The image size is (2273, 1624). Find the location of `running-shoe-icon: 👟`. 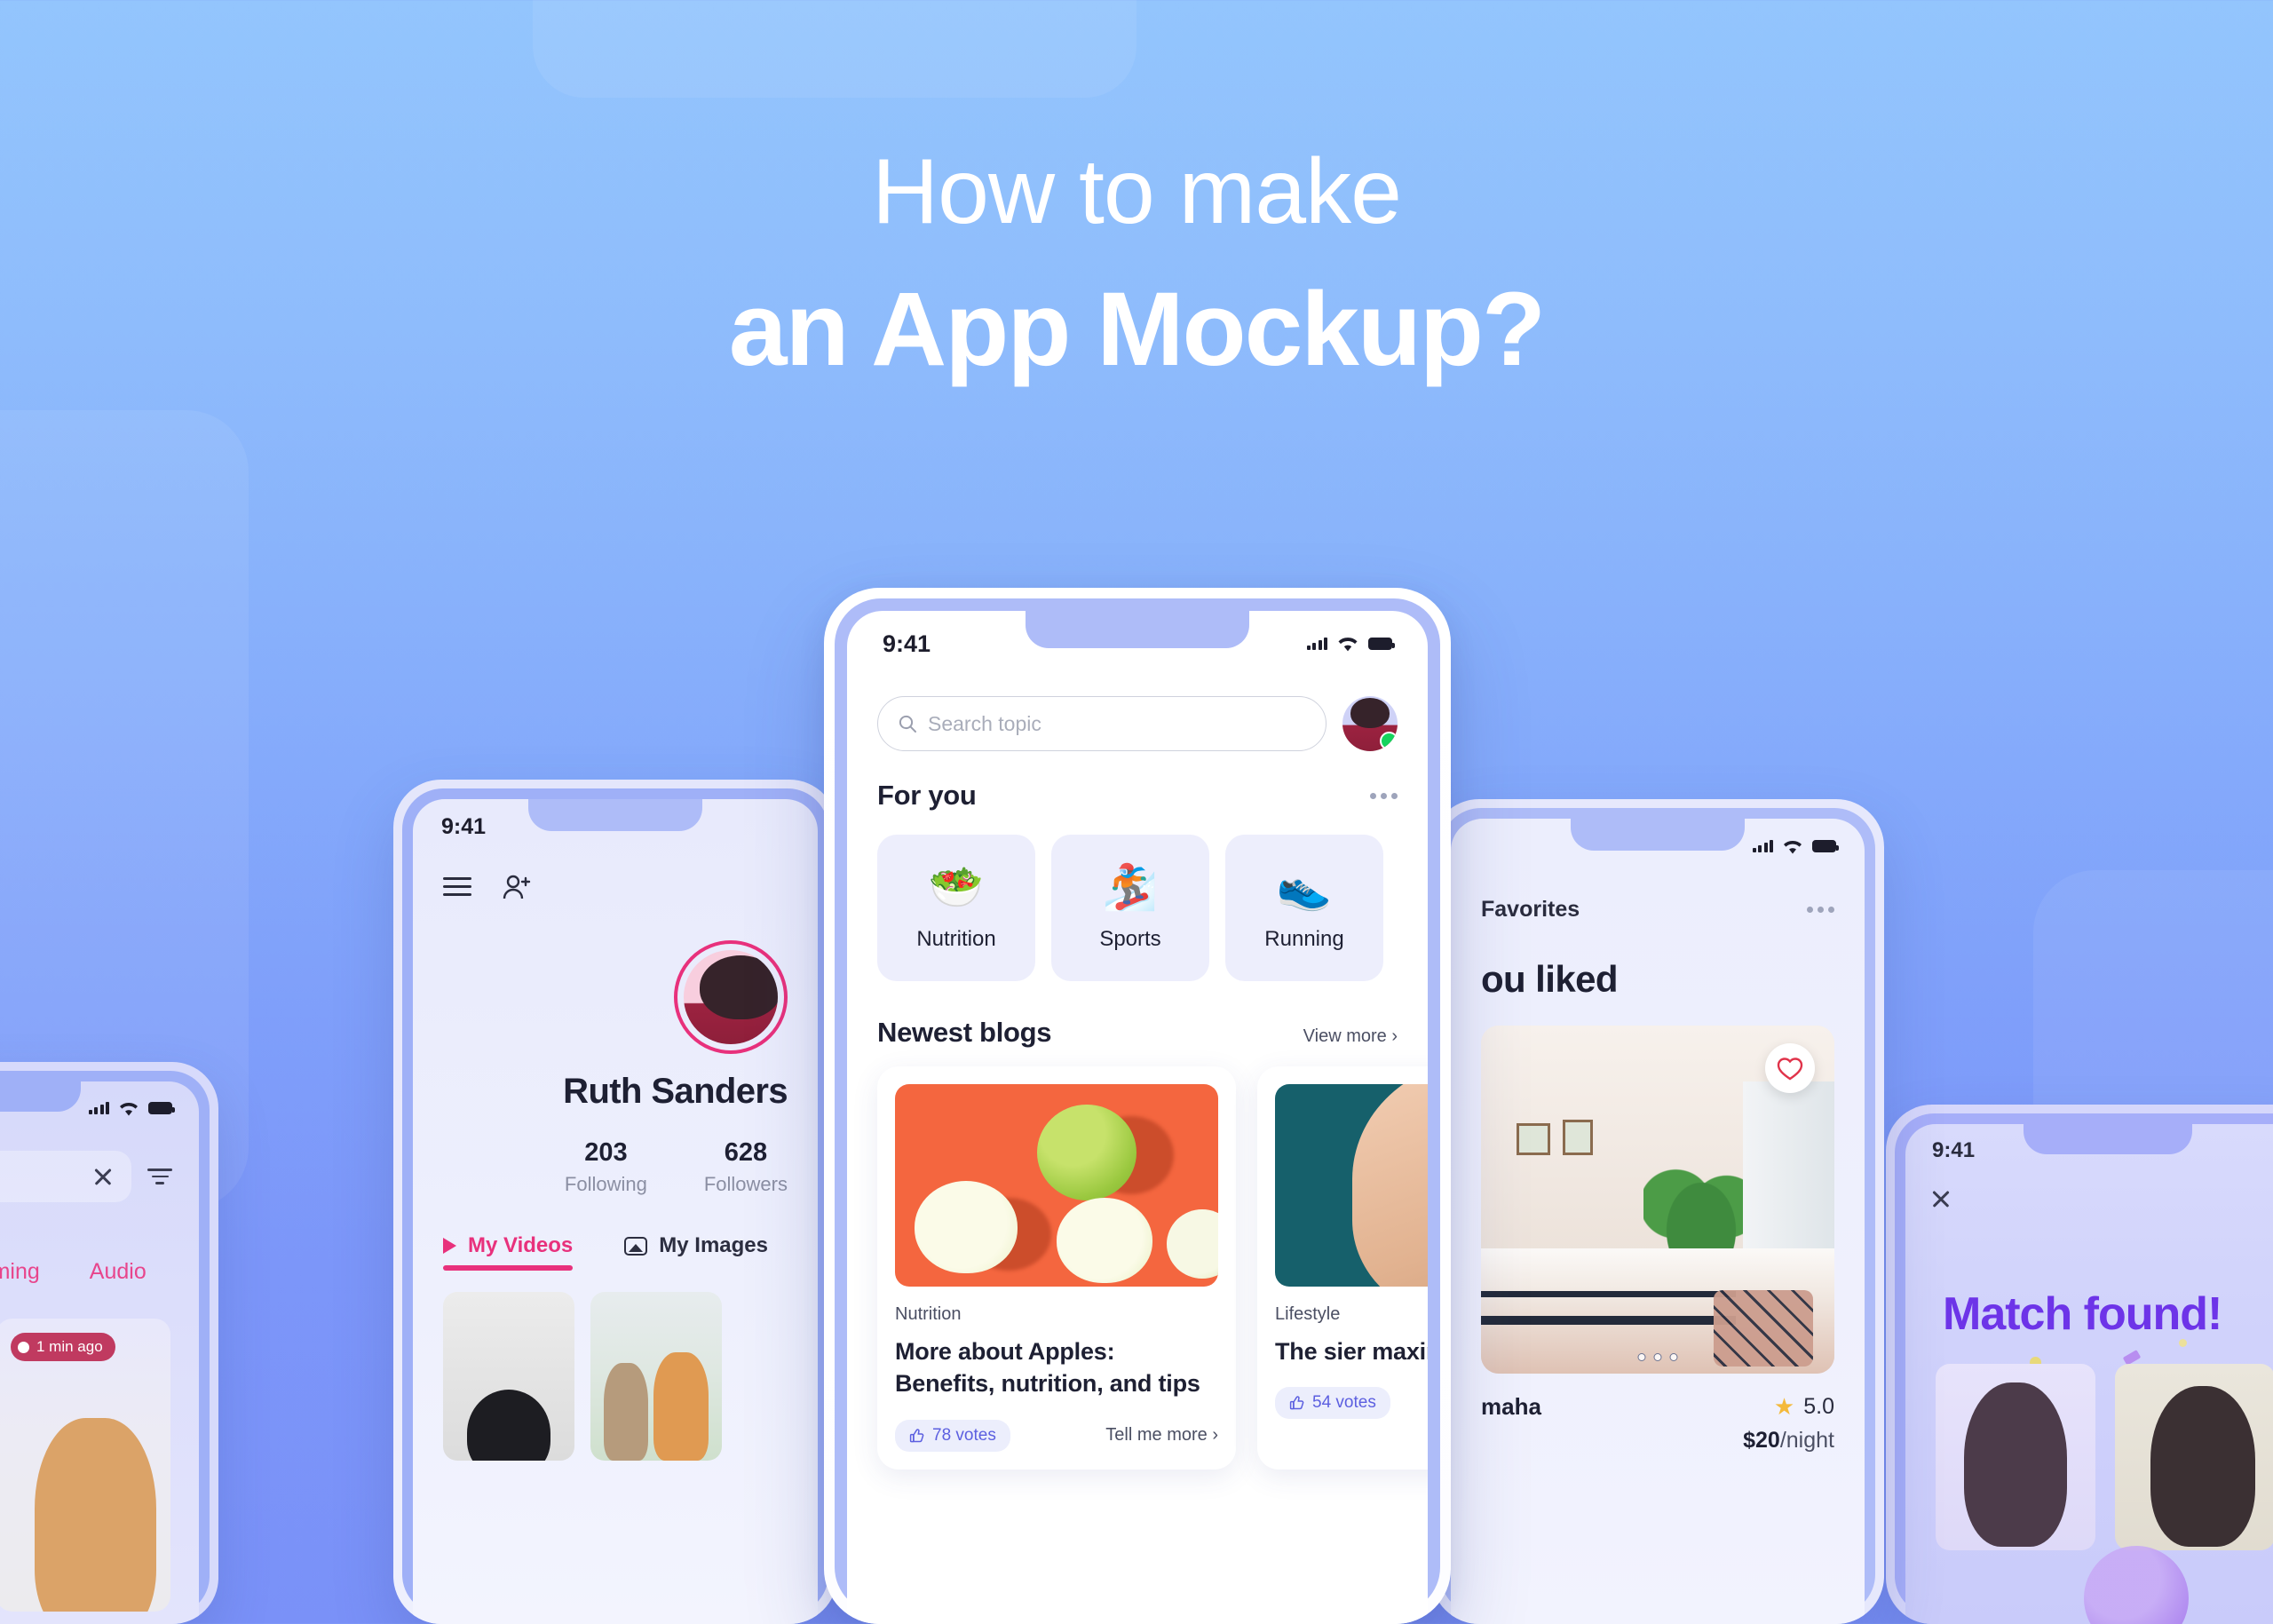

running-shoe-icon: 👟 is located at coordinates (1304, 886).